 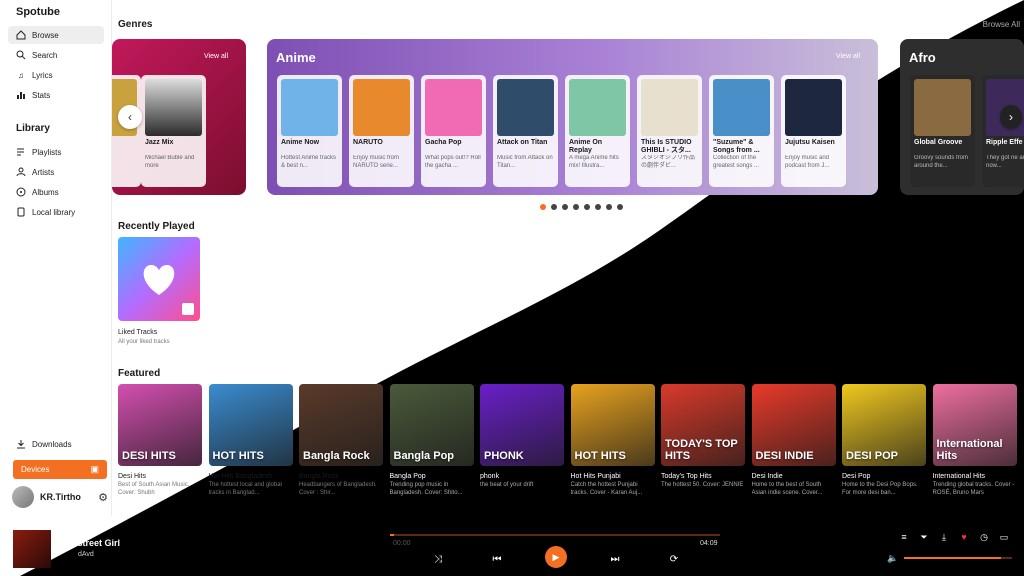 I want to click on playlist-card: Jazz Mix Michael Bublé and more, so click(x=173, y=131).